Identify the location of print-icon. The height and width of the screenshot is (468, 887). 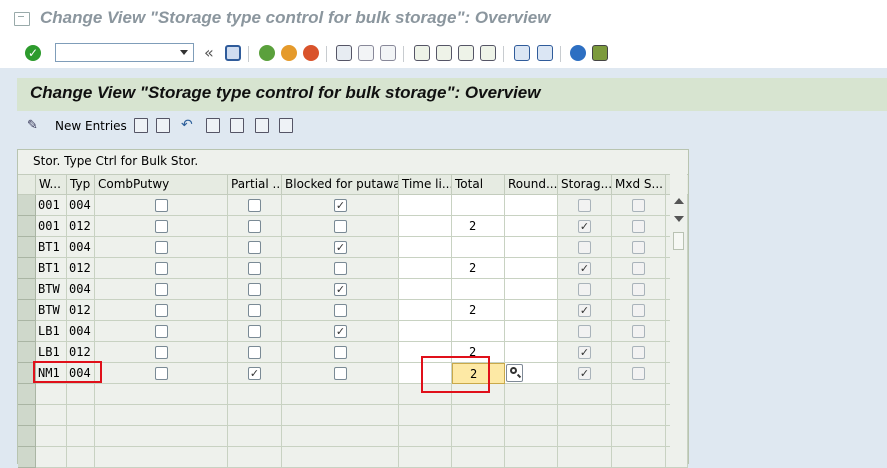
(344, 53).